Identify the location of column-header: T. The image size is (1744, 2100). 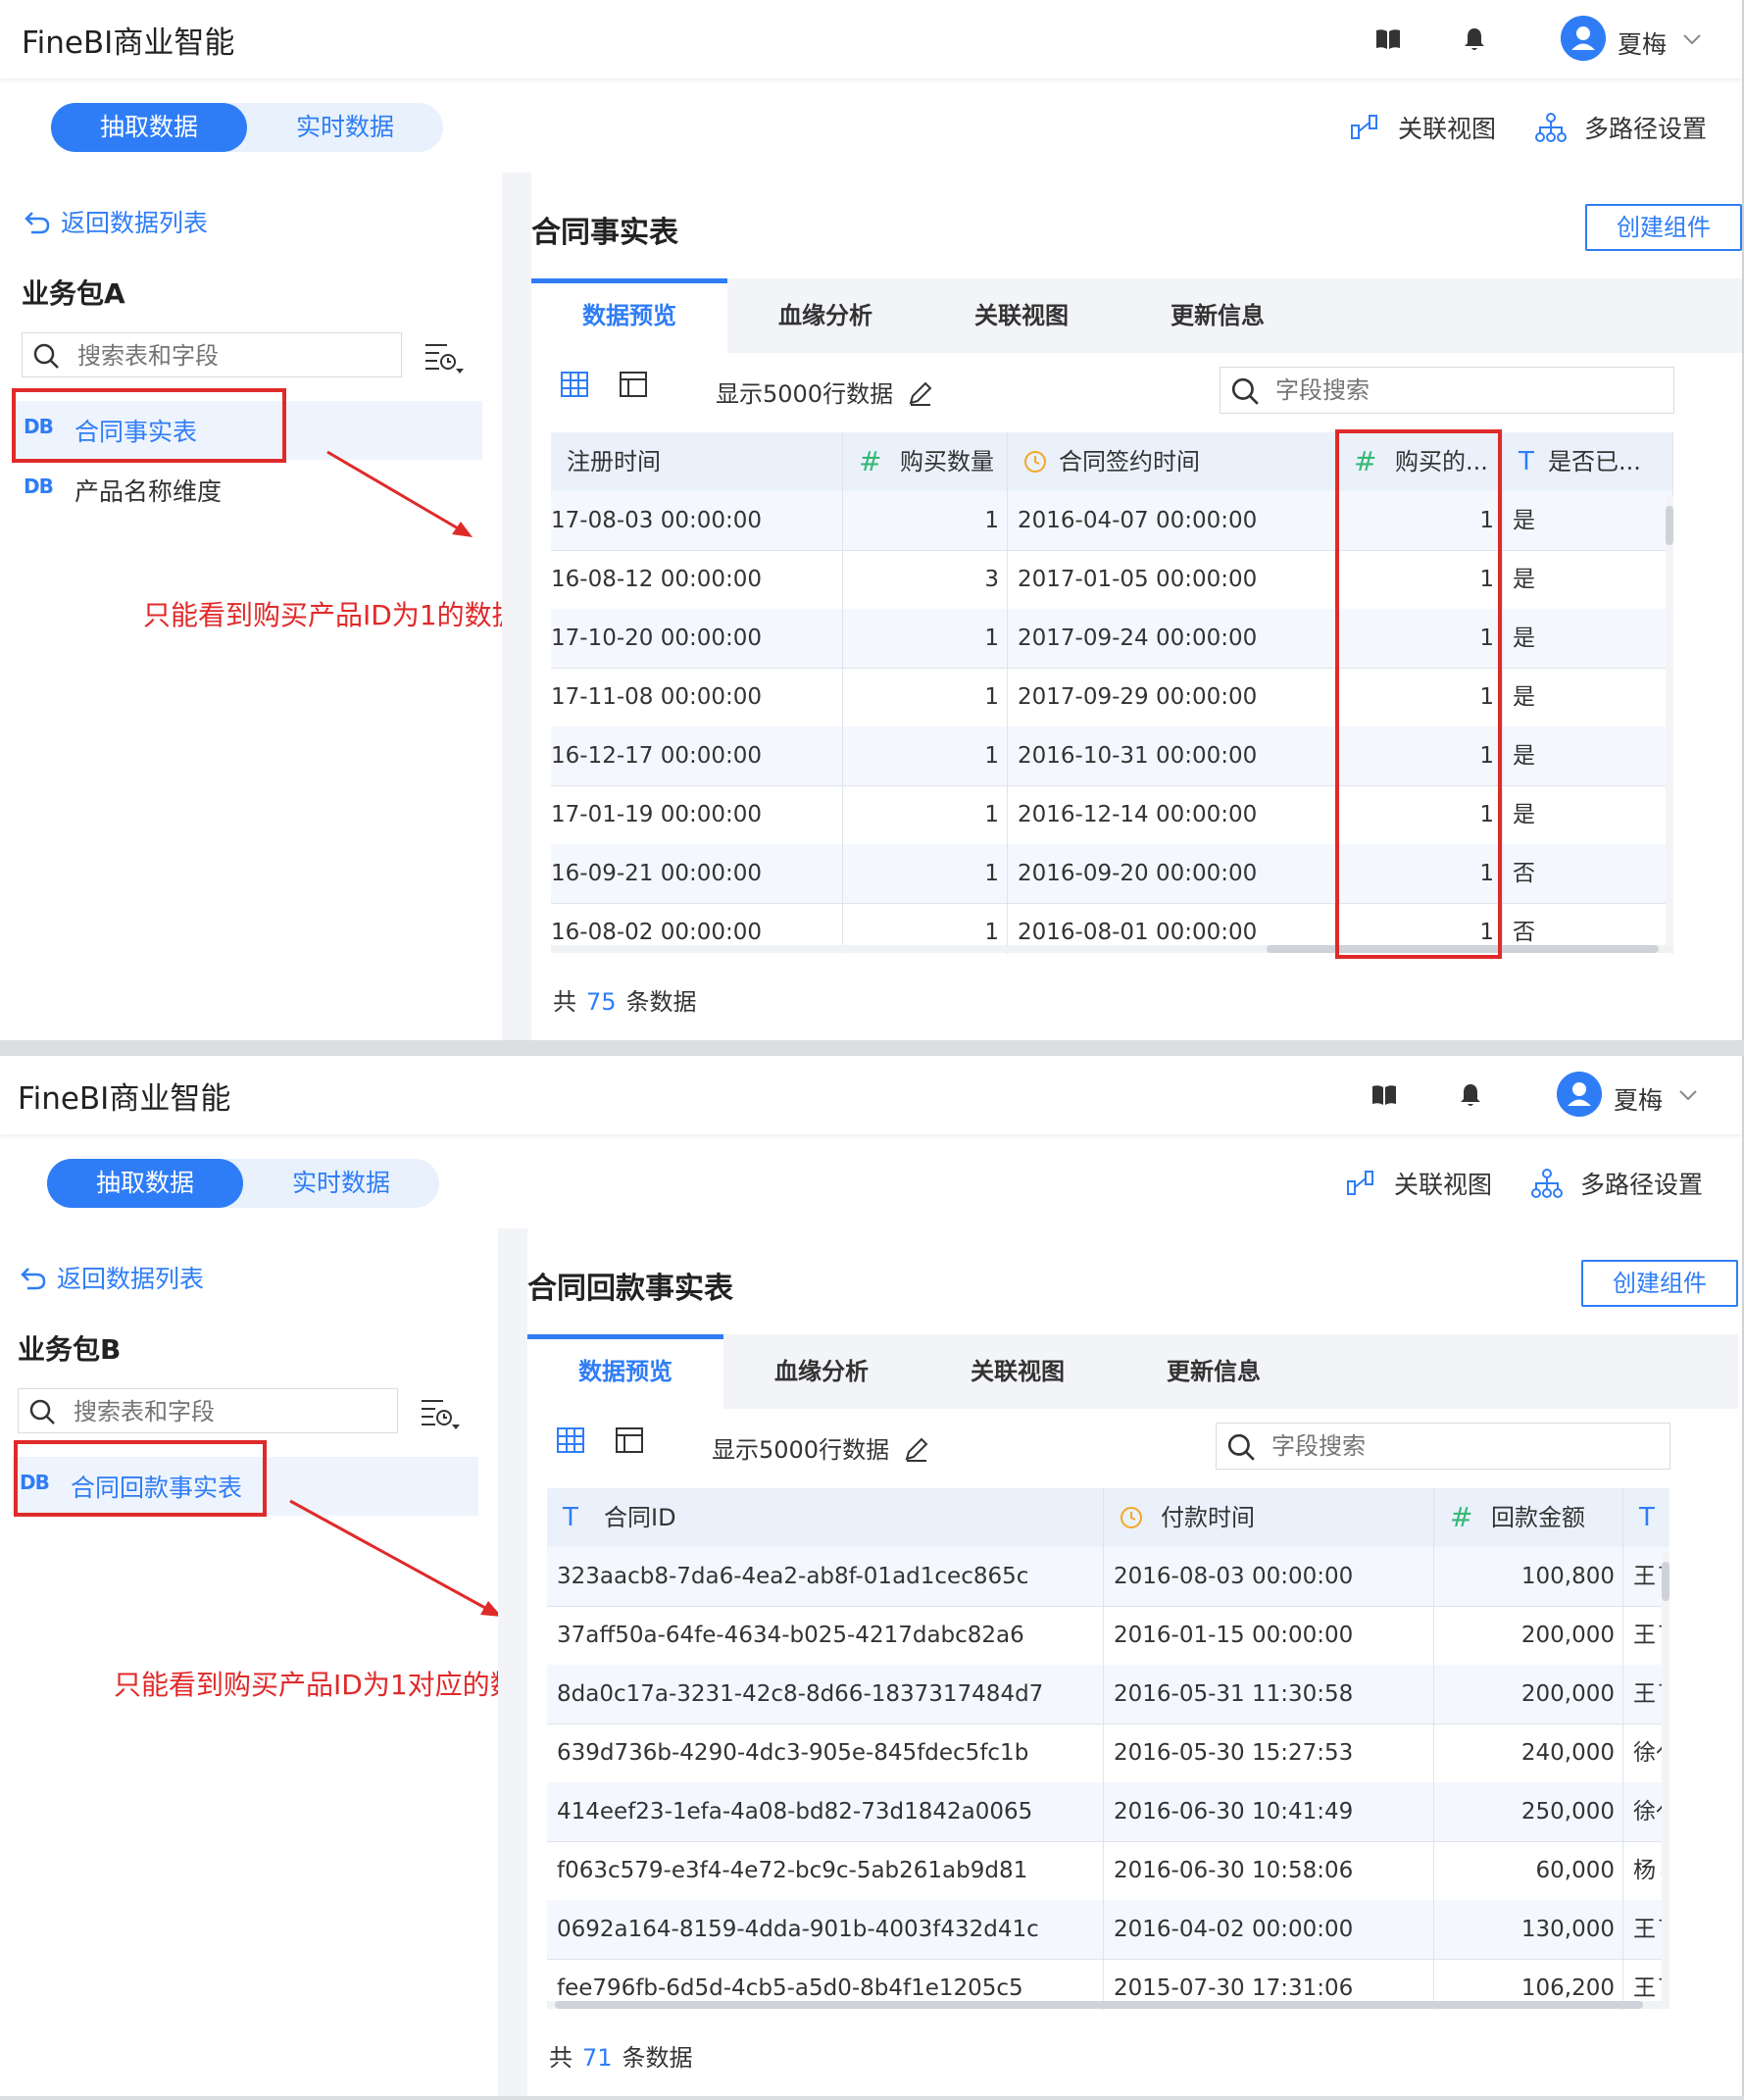
(1646, 1517).